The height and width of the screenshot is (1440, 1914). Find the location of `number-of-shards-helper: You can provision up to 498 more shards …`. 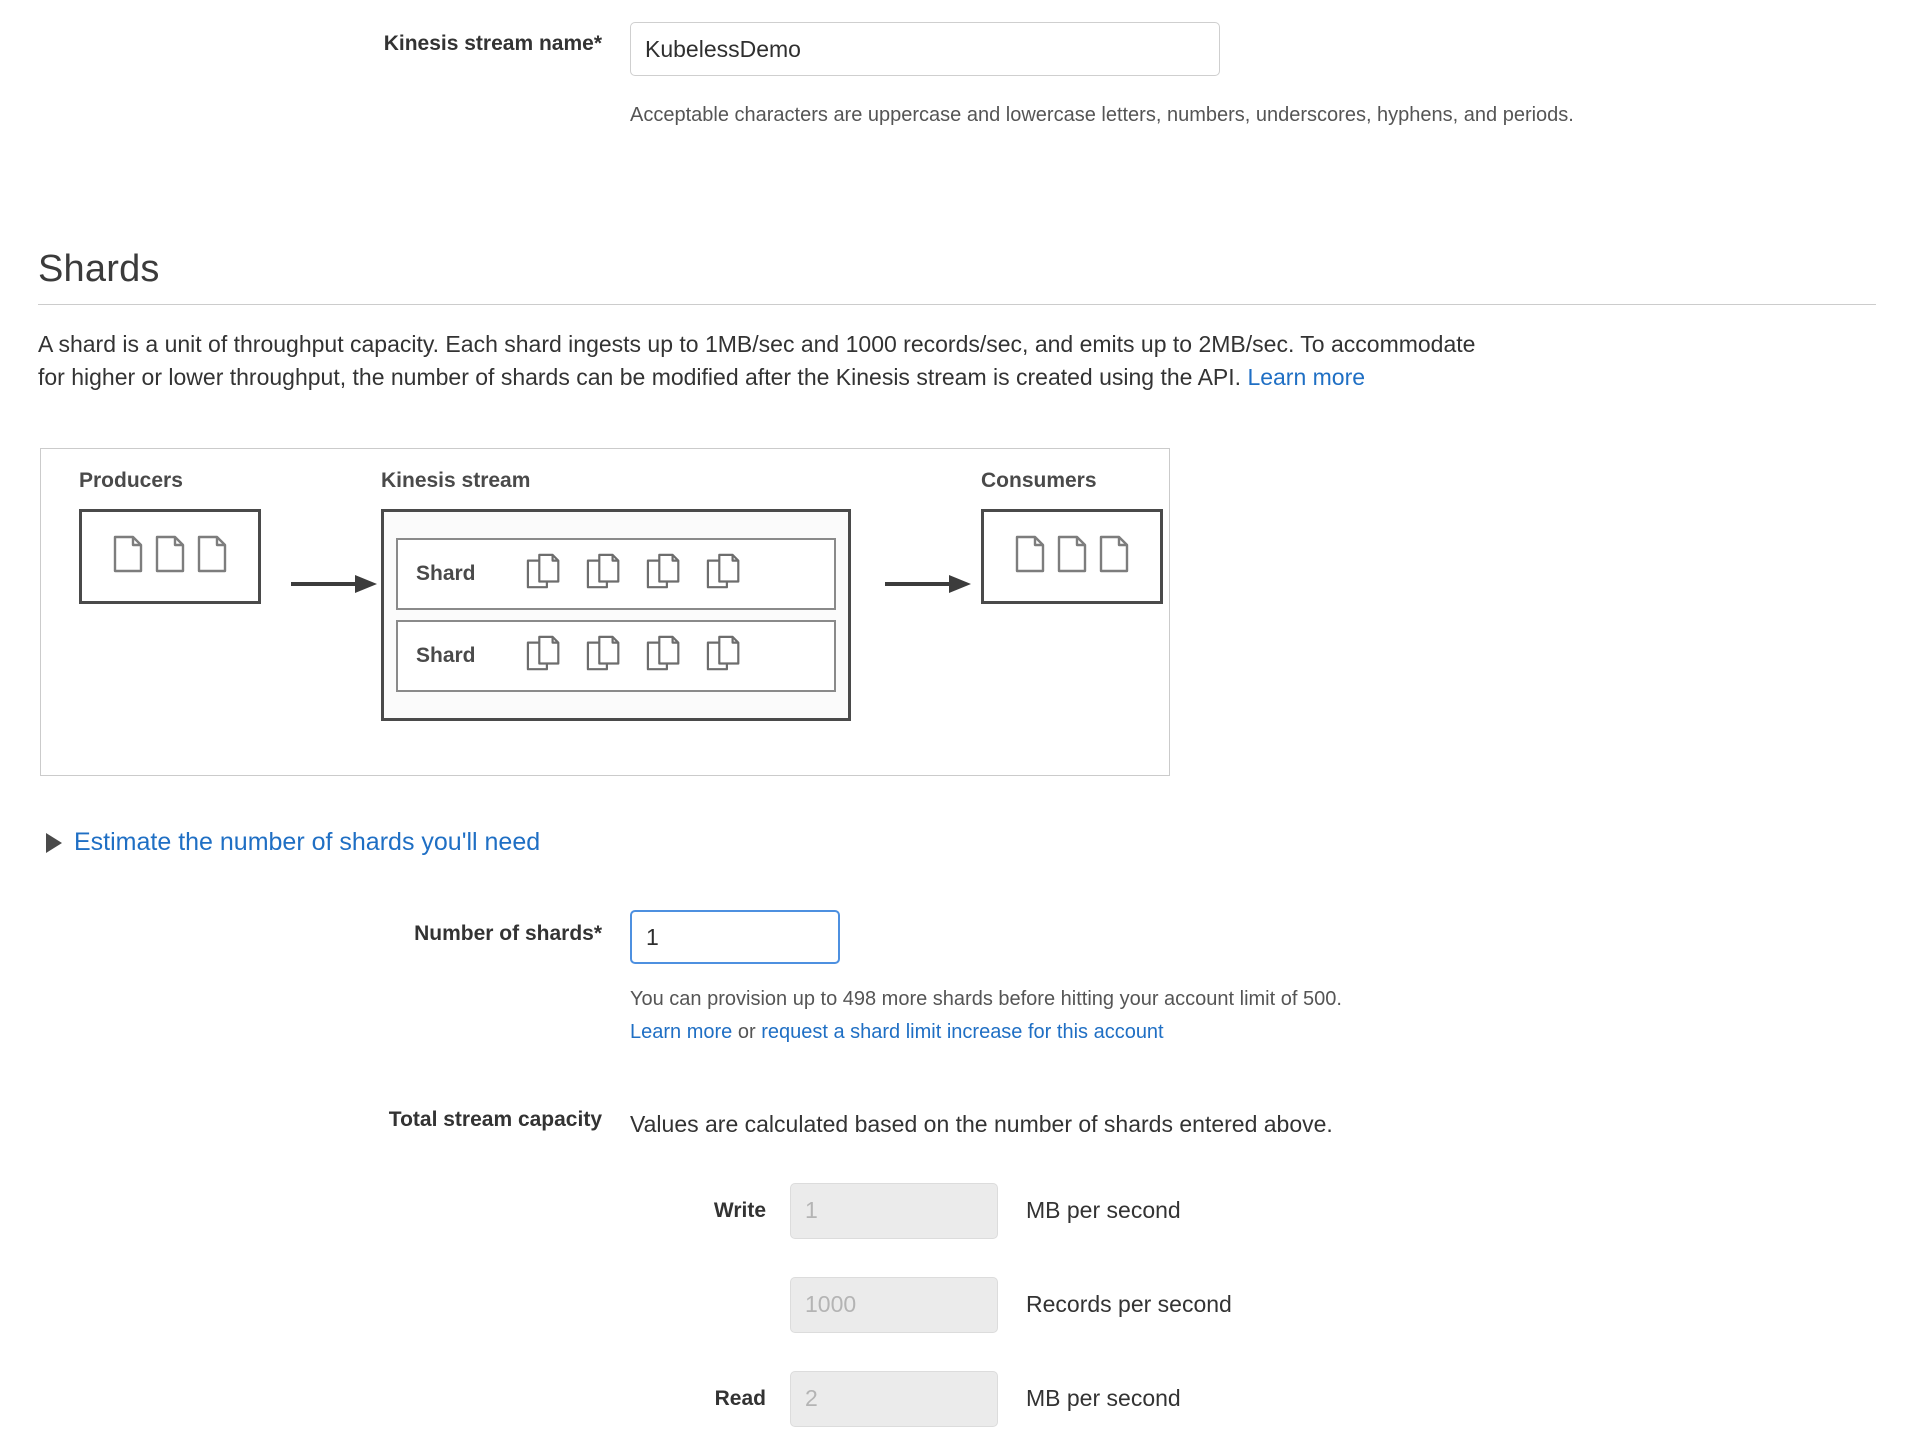

number-of-shards-helper: You can provision up to 498 more shards … is located at coordinates (986, 999).